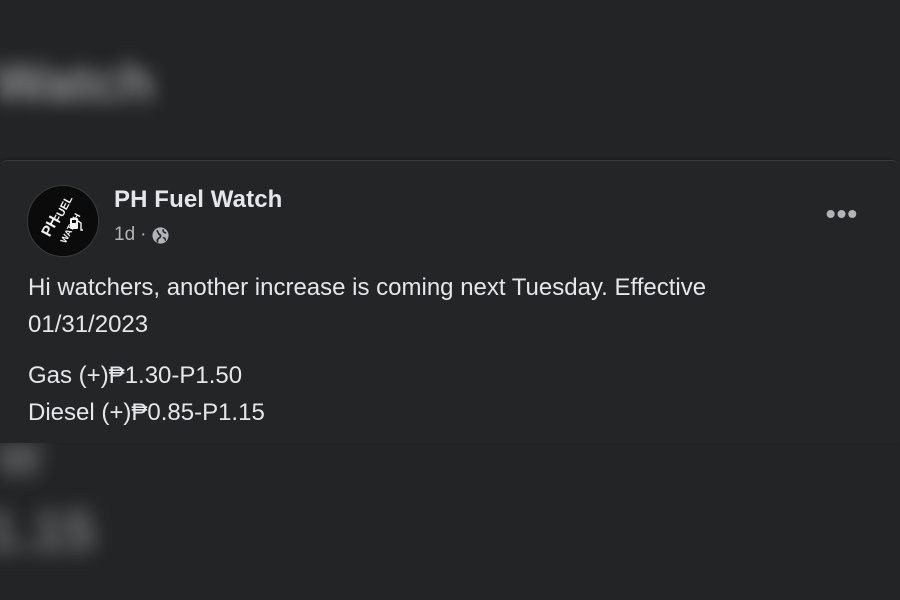 Image resolution: width=900 pixels, height=600 pixels. Describe the element at coordinates (160, 235) in the screenshot. I see `globe-icon` at that location.